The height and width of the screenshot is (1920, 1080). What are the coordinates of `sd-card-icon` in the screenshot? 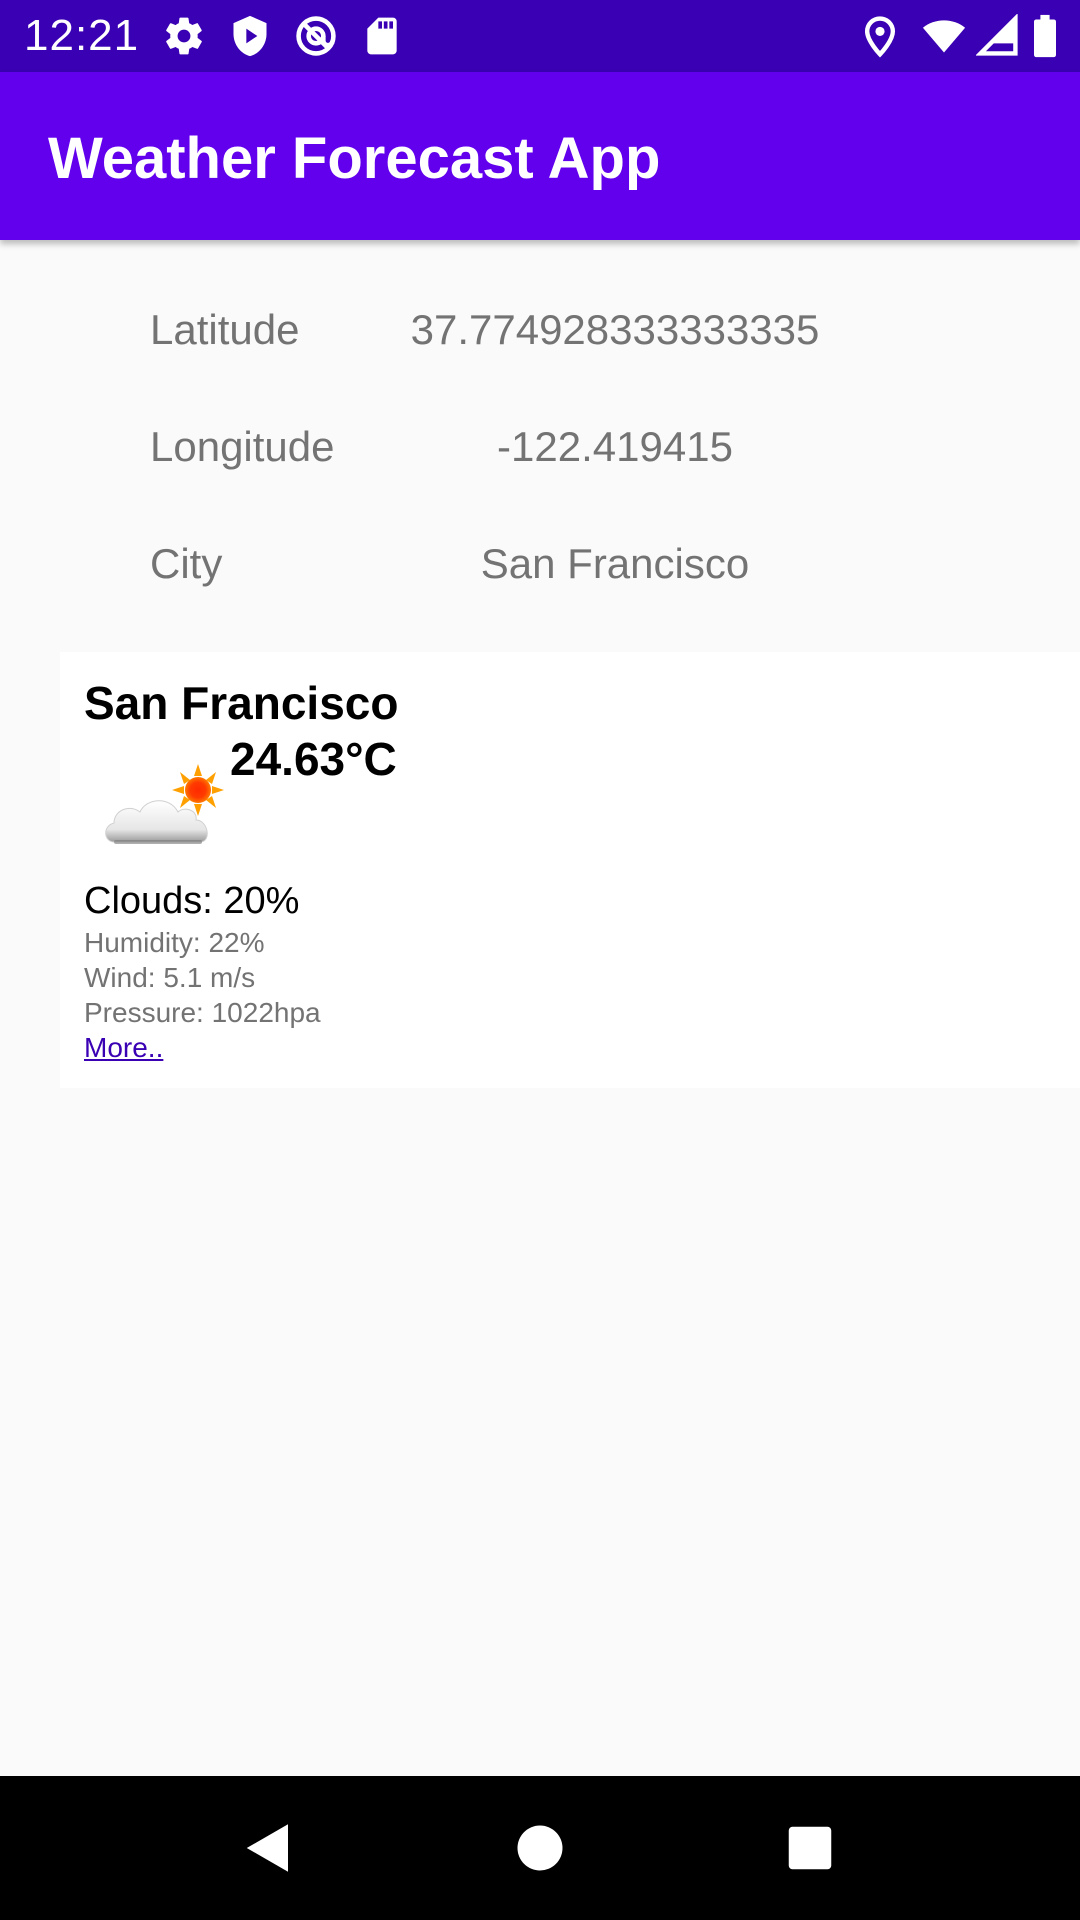 It's located at (382, 36).